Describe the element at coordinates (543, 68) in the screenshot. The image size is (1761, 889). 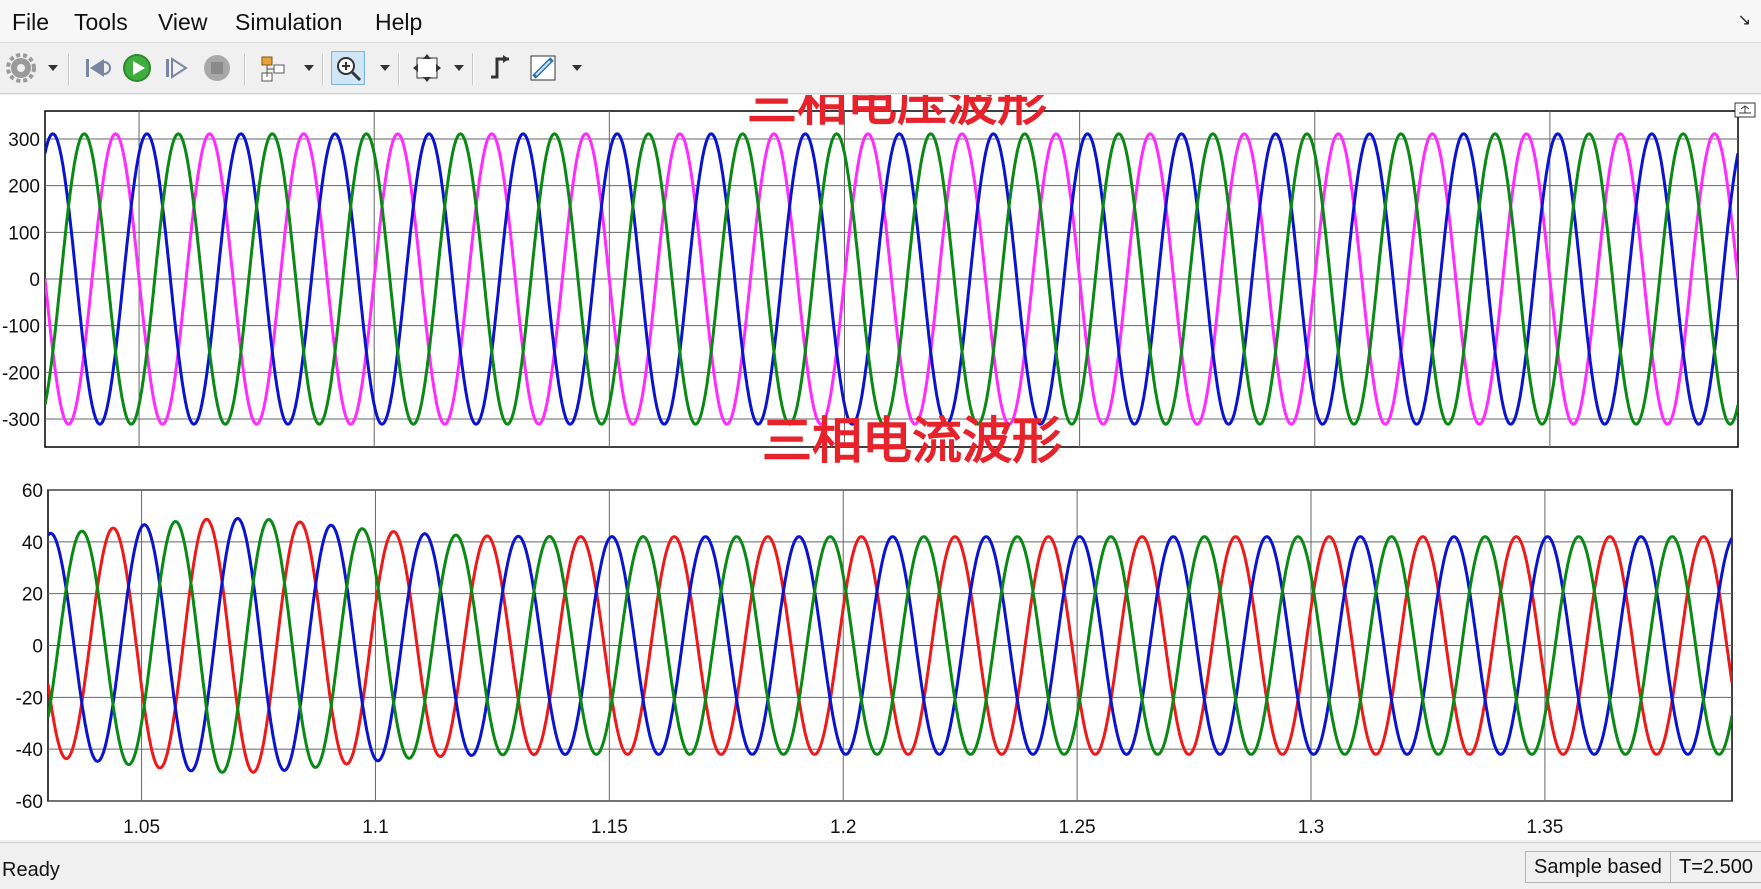
I see `cursor-measurements-icon` at that location.